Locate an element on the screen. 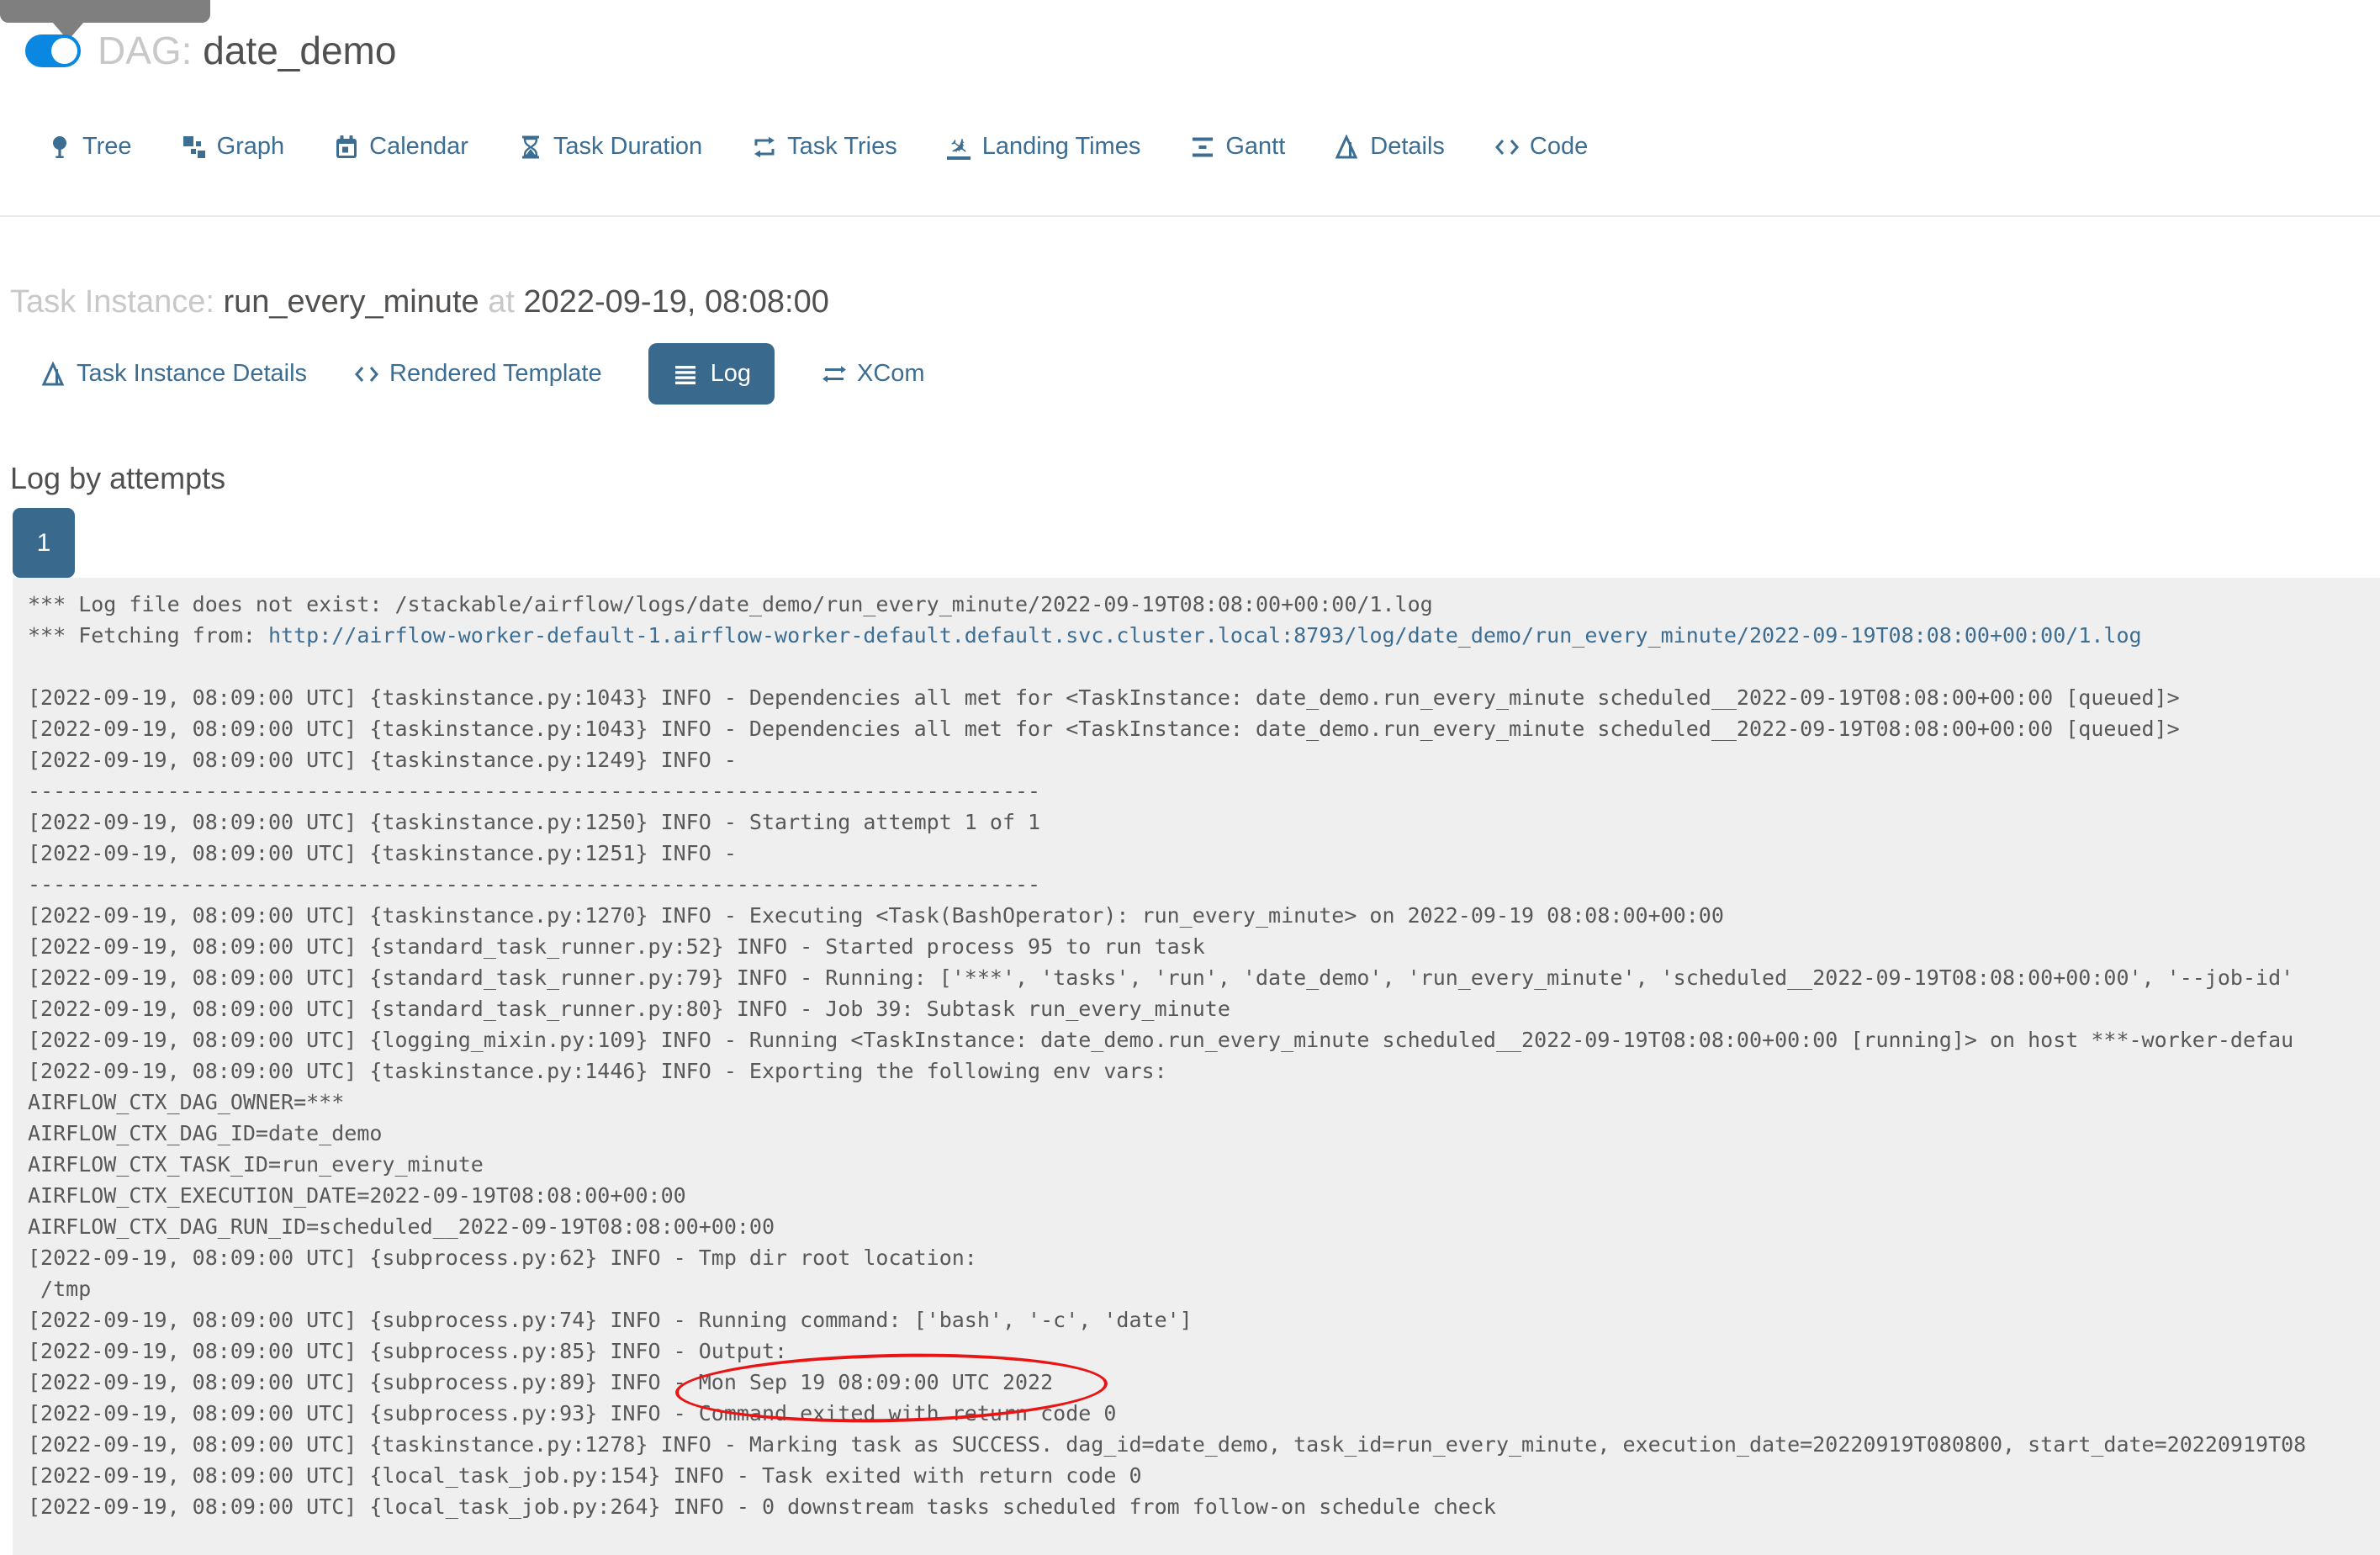 The width and height of the screenshot is (2380, 1555). tab-task-instance-details: Task Instance Details is located at coordinates (173, 374).